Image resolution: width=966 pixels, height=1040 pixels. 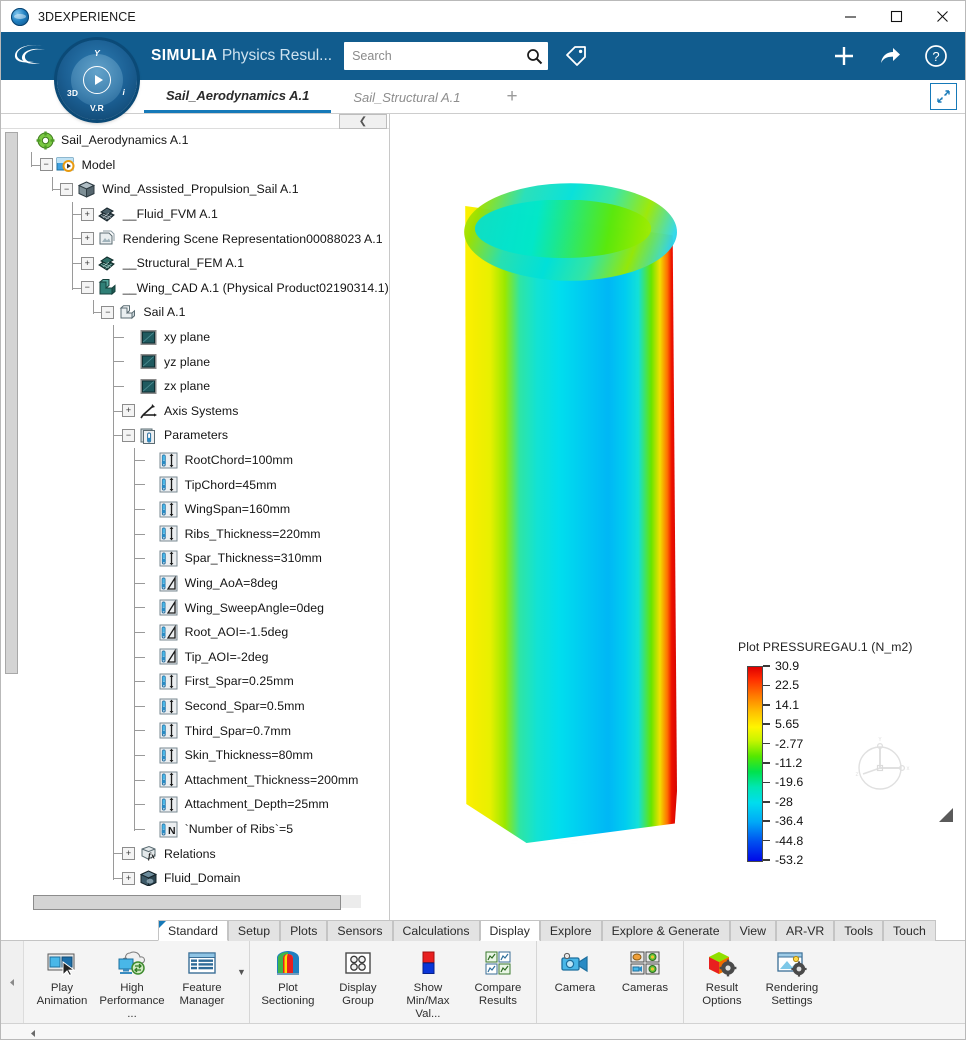 What do you see at coordinates (193, 930) in the screenshot?
I see `ribbon-tab-standard: Standard` at bounding box center [193, 930].